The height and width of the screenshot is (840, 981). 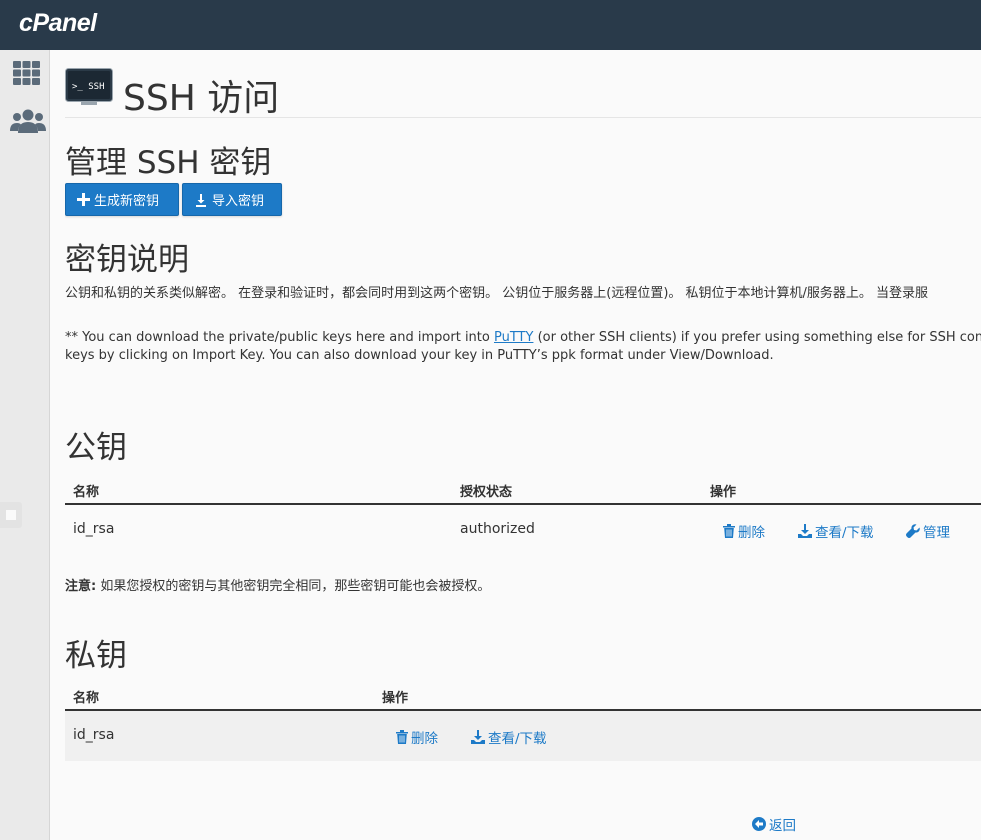 What do you see at coordinates (936, 533) in the screenshot?
I see `manage-label: 管理` at bounding box center [936, 533].